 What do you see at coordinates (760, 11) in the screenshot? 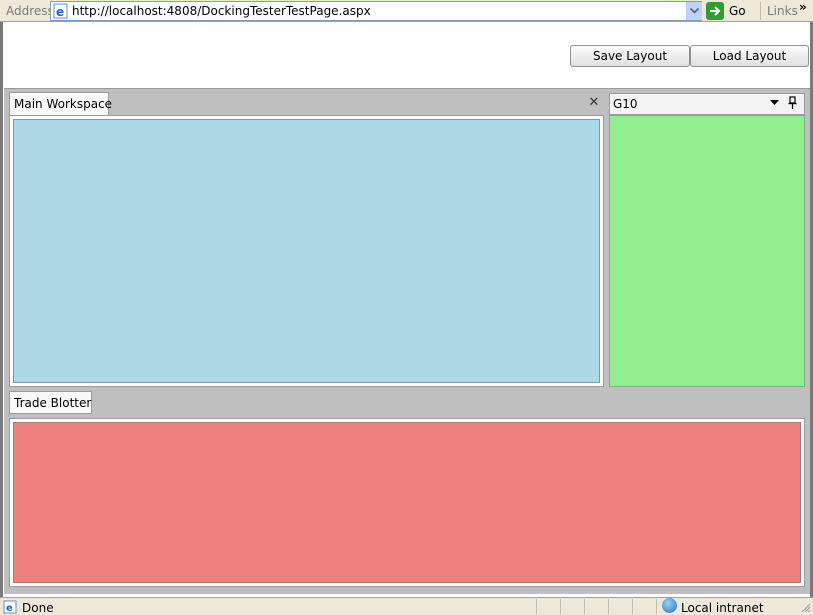
I see `toolbar-divider` at bounding box center [760, 11].